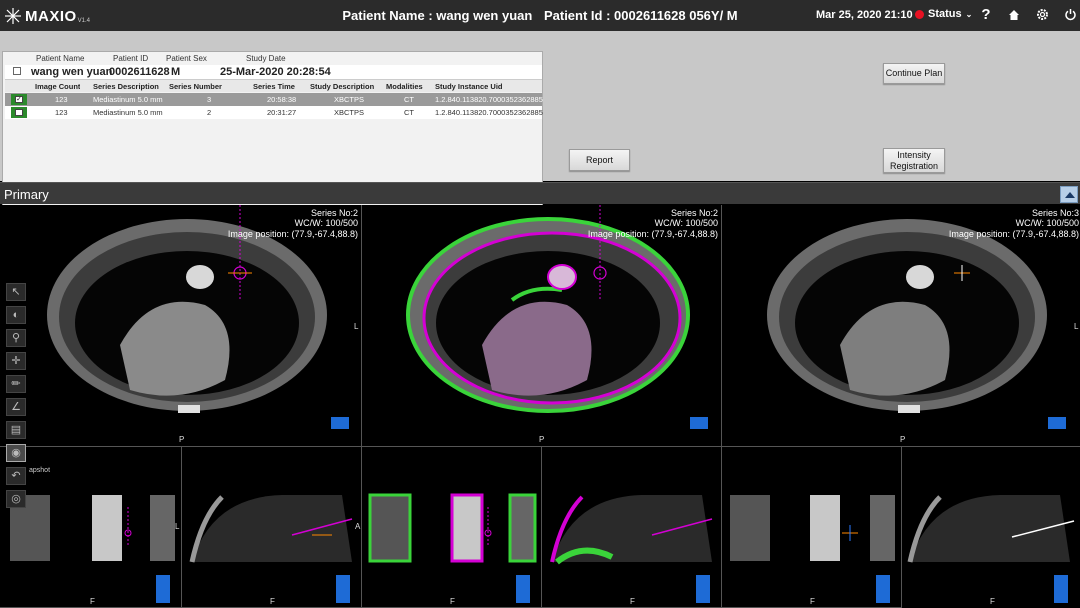 Image resolution: width=1080 pixels, height=608 pixels. I want to click on sagittal-view-3: F, so click(991, 527).